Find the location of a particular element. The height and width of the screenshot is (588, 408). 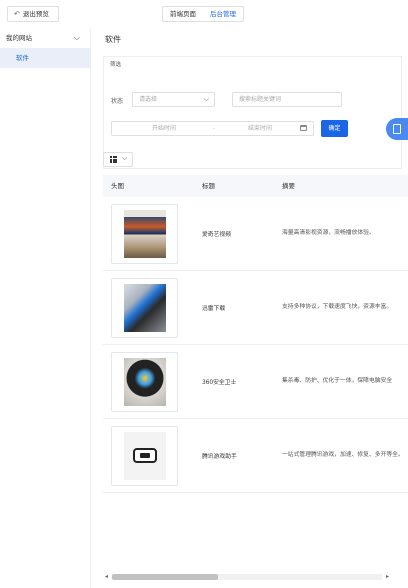

smart-tv-image is located at coordinates (145, 233).